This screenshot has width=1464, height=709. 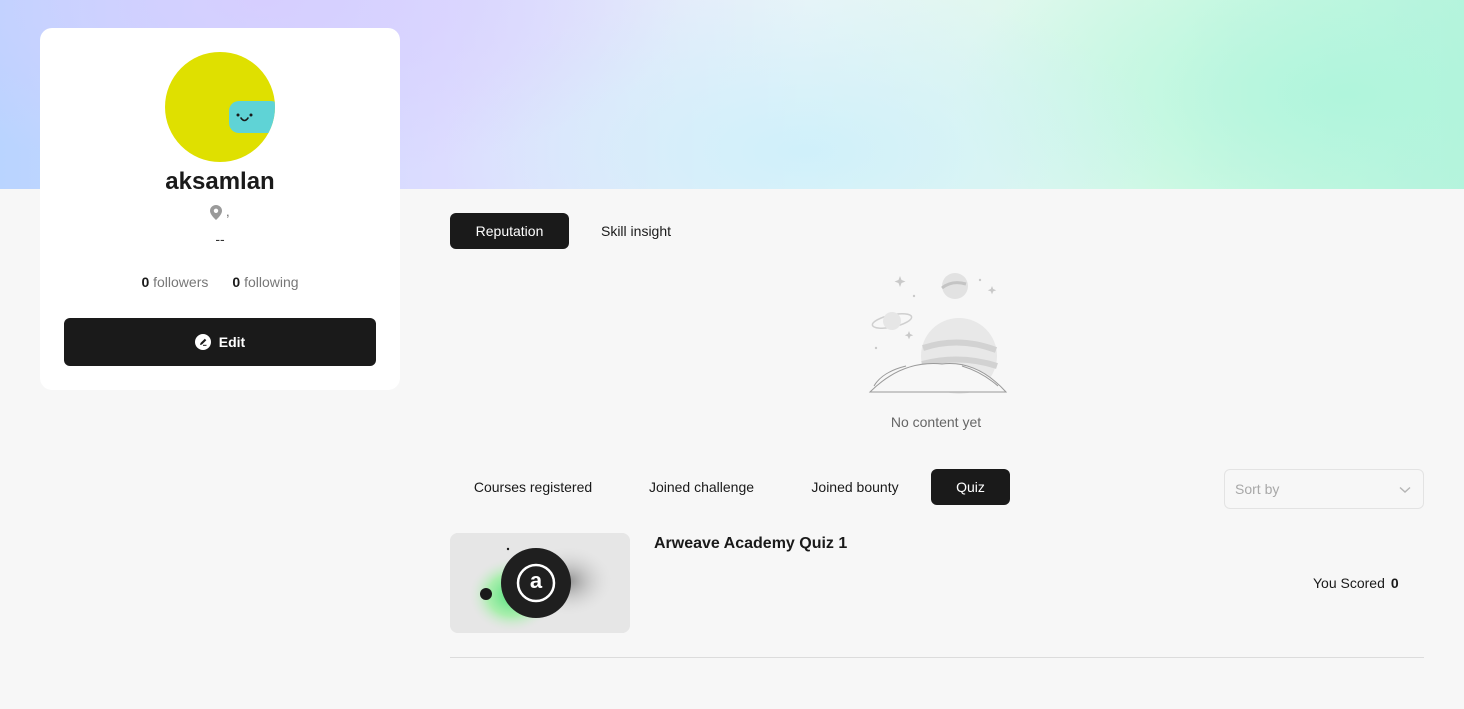 What do you see at coordinates (938, 333) in the screenshot?
I see `empty-planet-illustration` at bounding box center [938, 333].